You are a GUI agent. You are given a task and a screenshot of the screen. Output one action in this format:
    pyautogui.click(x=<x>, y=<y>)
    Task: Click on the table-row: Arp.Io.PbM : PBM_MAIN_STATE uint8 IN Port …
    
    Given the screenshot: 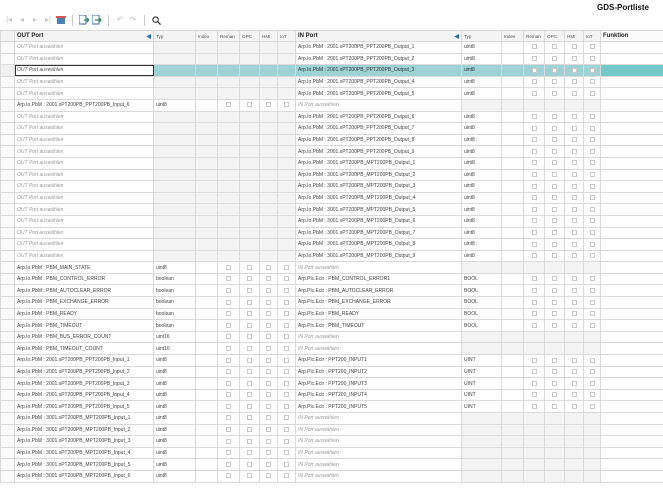 What is the action you would take?
    pyautogui.click(x=331, y=267)
    